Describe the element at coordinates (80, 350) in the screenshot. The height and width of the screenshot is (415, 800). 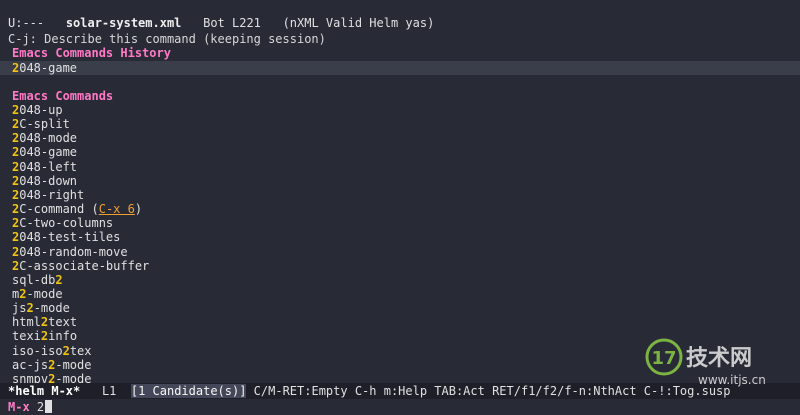
I see `candidate-rest: tex` at that location.